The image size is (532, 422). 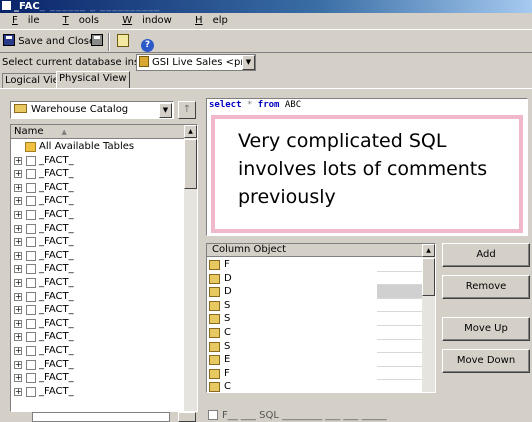 I want to click on help-button: ?, so click(x=147, y=42).